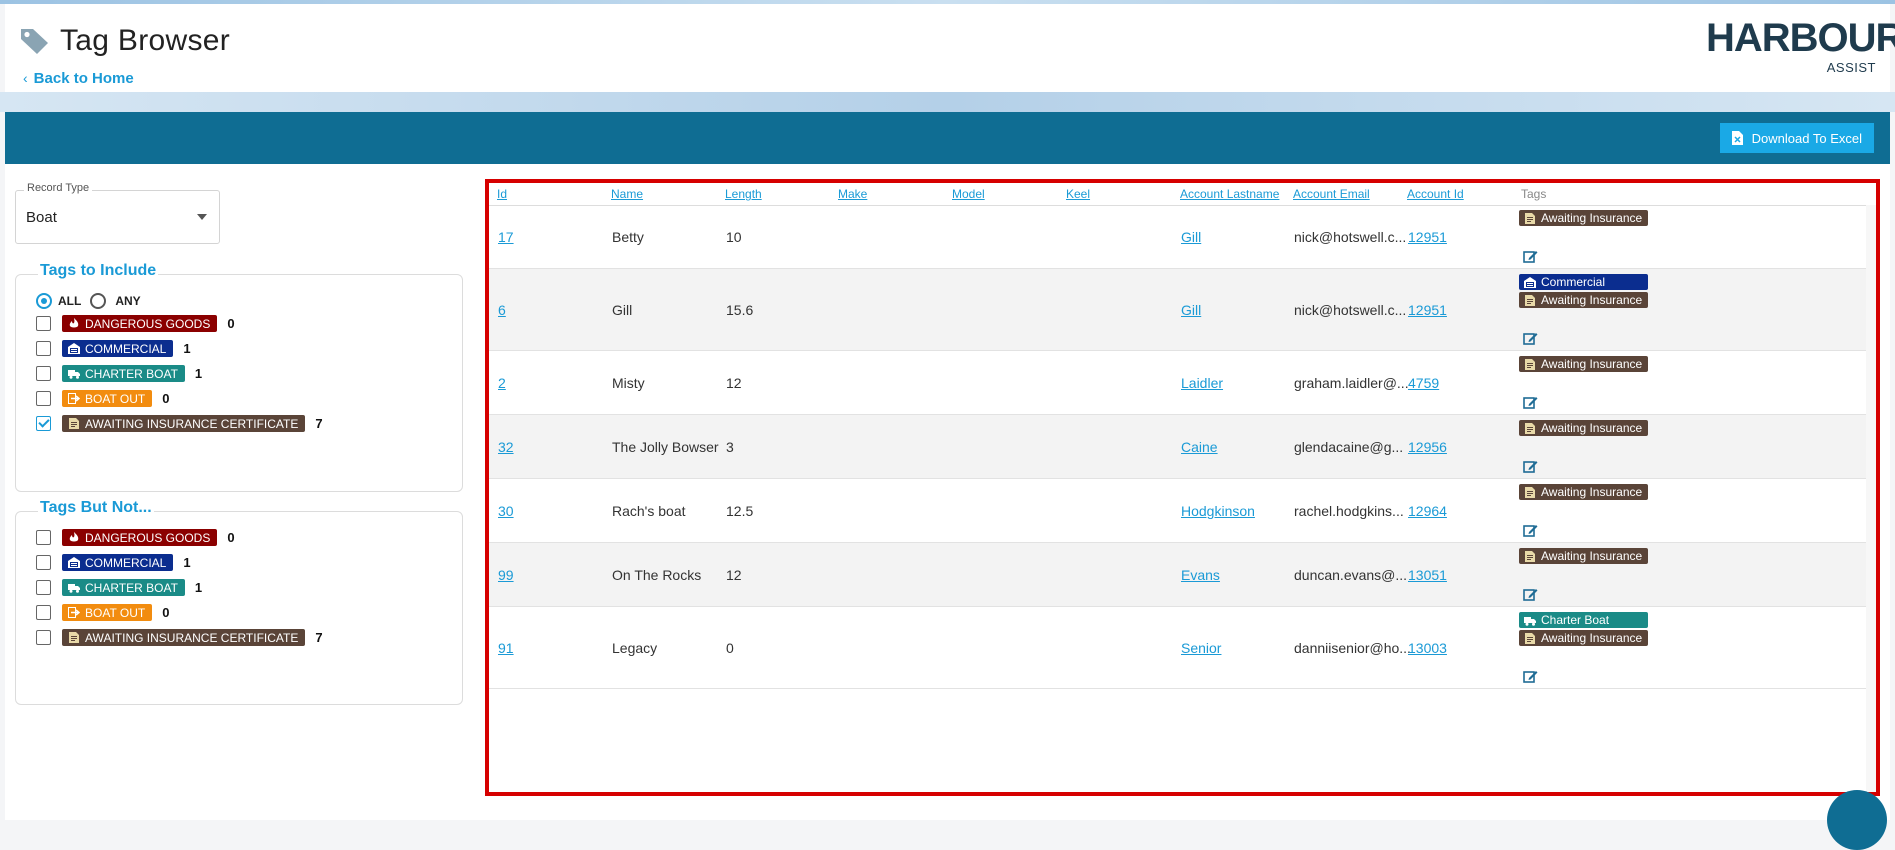  I want to click on cell-account-lastname: Evans, so click(1200, 575).